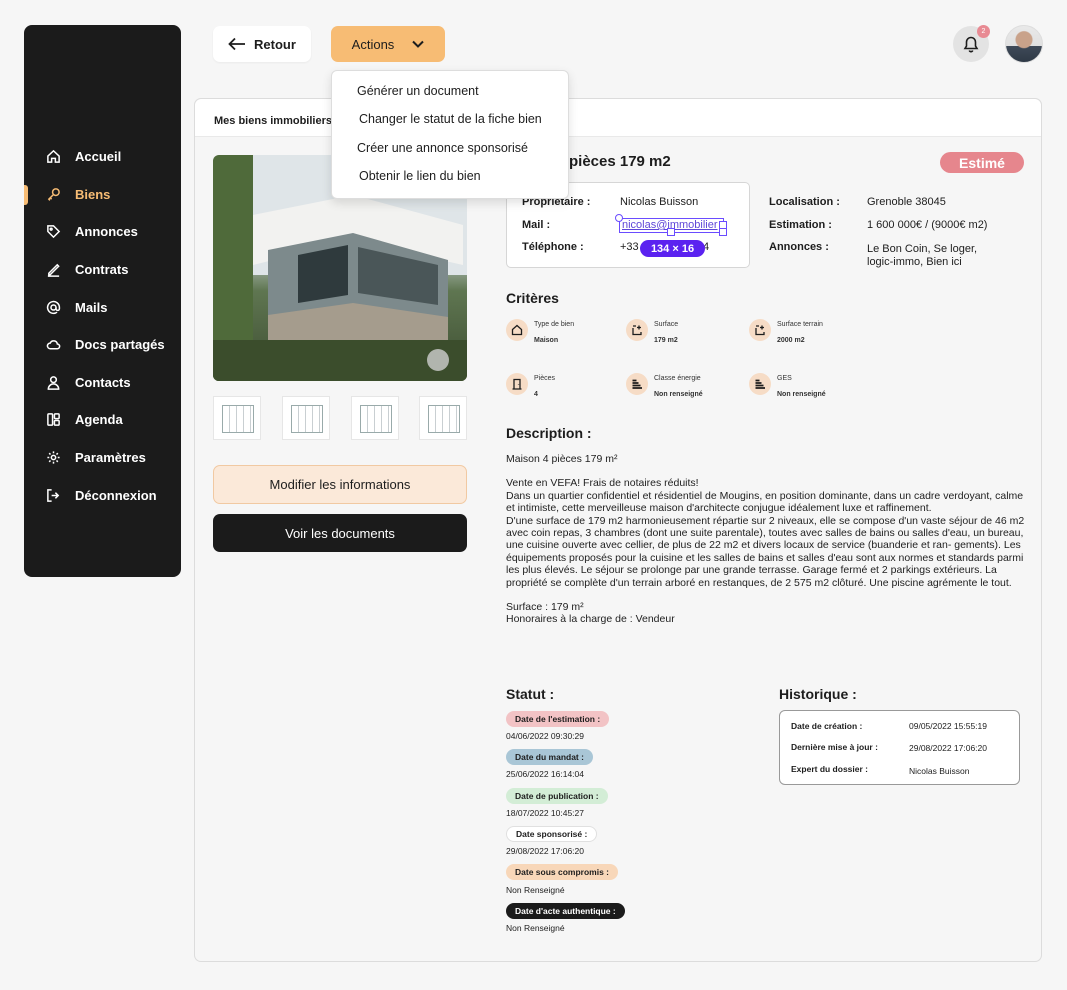 Image resolution: width=1067 pixels, height=990 pixels. I want to click on pen-icon, so click(53, 270).